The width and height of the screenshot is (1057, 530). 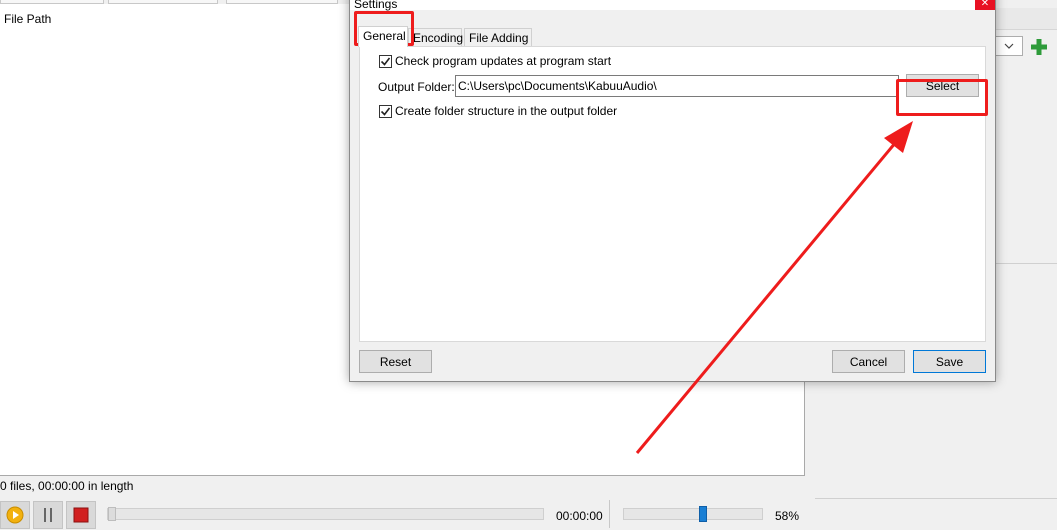 I want to click on tab-general: General, so click(x=383, y=36).